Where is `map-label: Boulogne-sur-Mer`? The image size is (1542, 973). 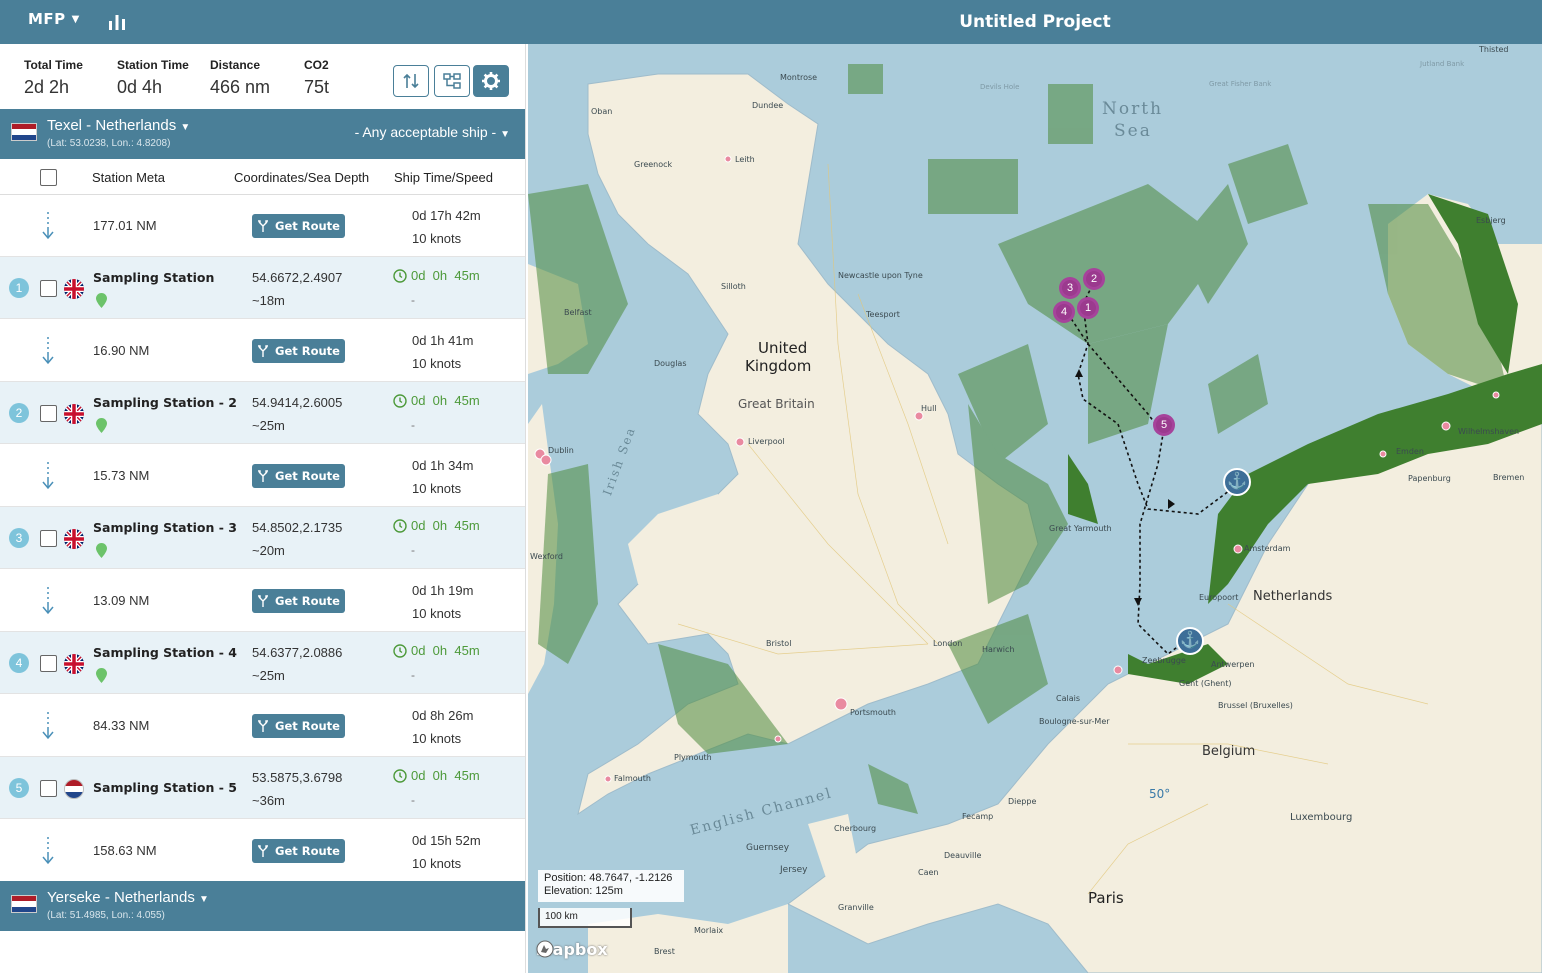
map-label: Boulogne-sur-Mer is located at coordinates (1074, 721).